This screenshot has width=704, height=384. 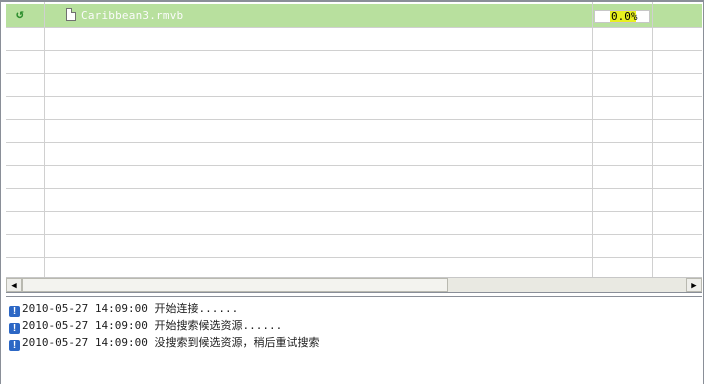 What do you see at coordinates (354, 15) in the screenshot?
I see `download-row: ↺ Caribbean3.rmvb 0.0%` at bounding box center [354, 15].